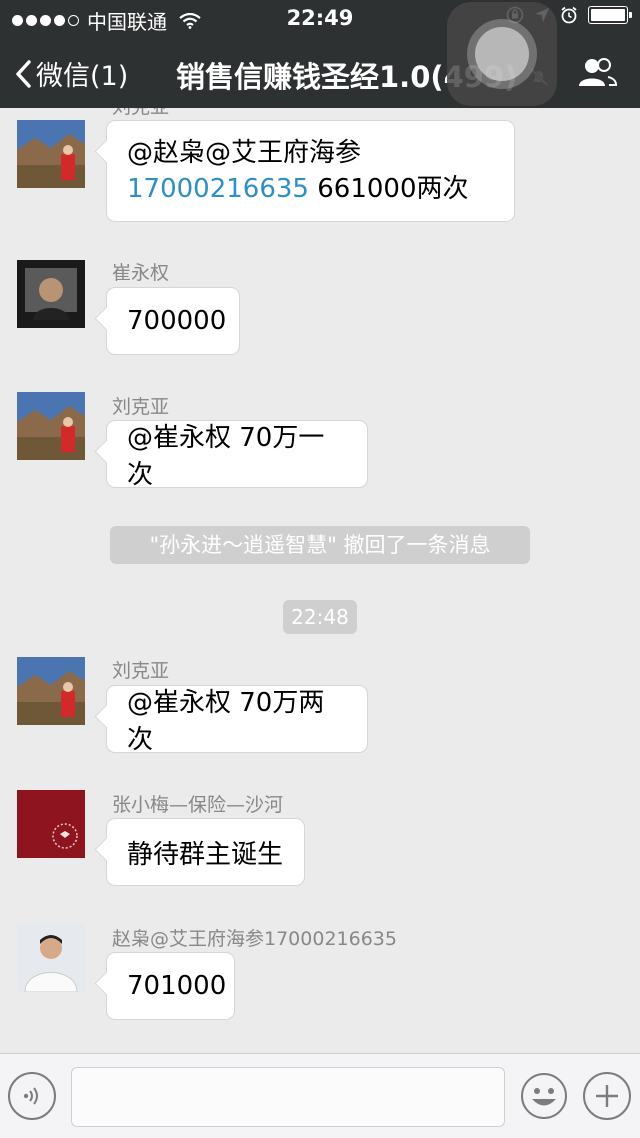  What do you see at coordinates (218, 189) in the screenshot?
I see `phone-link: 17000216635` at bounding box center [218, 189].